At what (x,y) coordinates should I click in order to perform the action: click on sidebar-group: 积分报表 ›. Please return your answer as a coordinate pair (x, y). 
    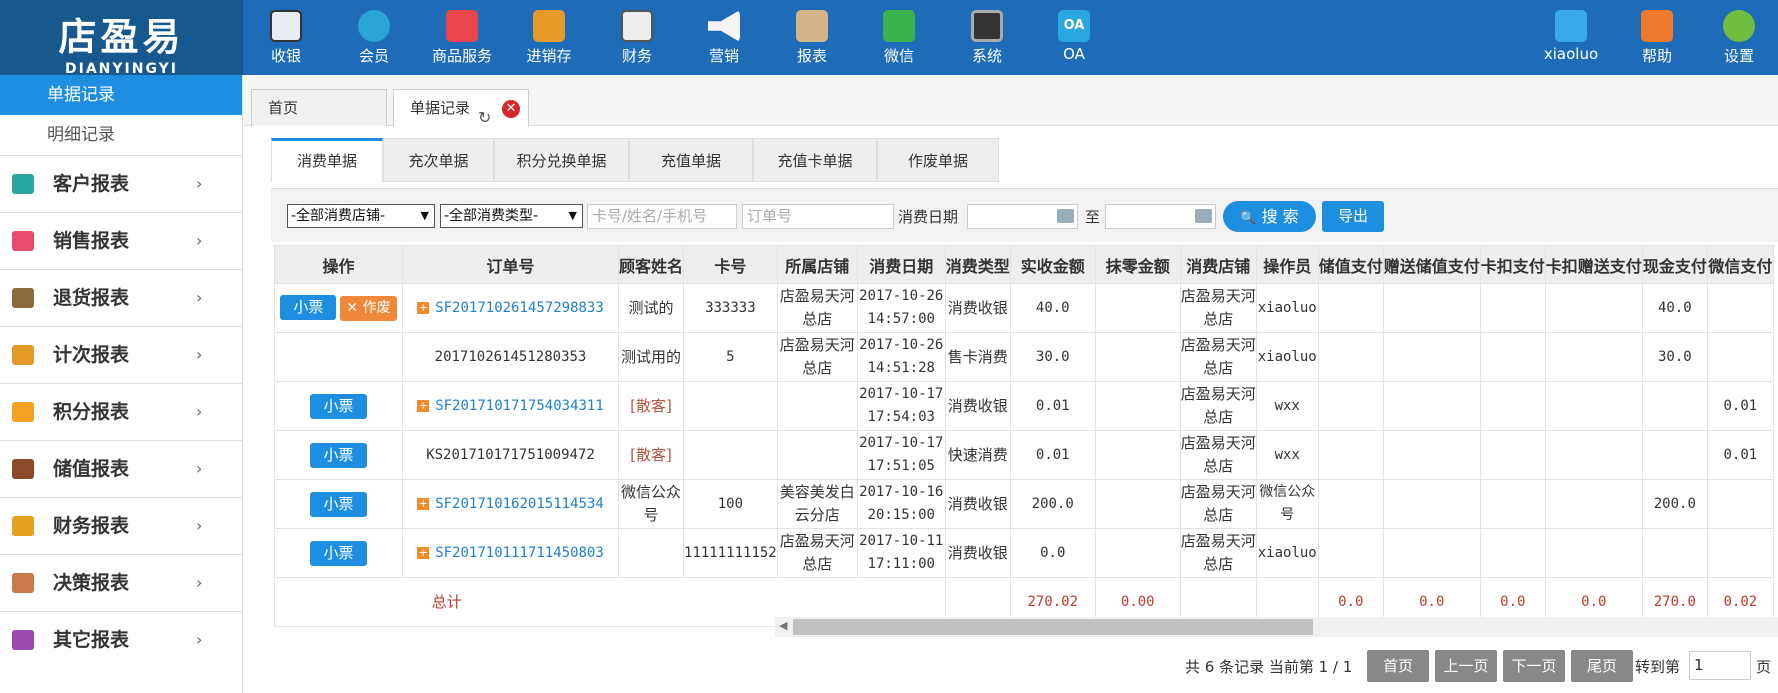
    Looking at the image, I should click on (121, 411).